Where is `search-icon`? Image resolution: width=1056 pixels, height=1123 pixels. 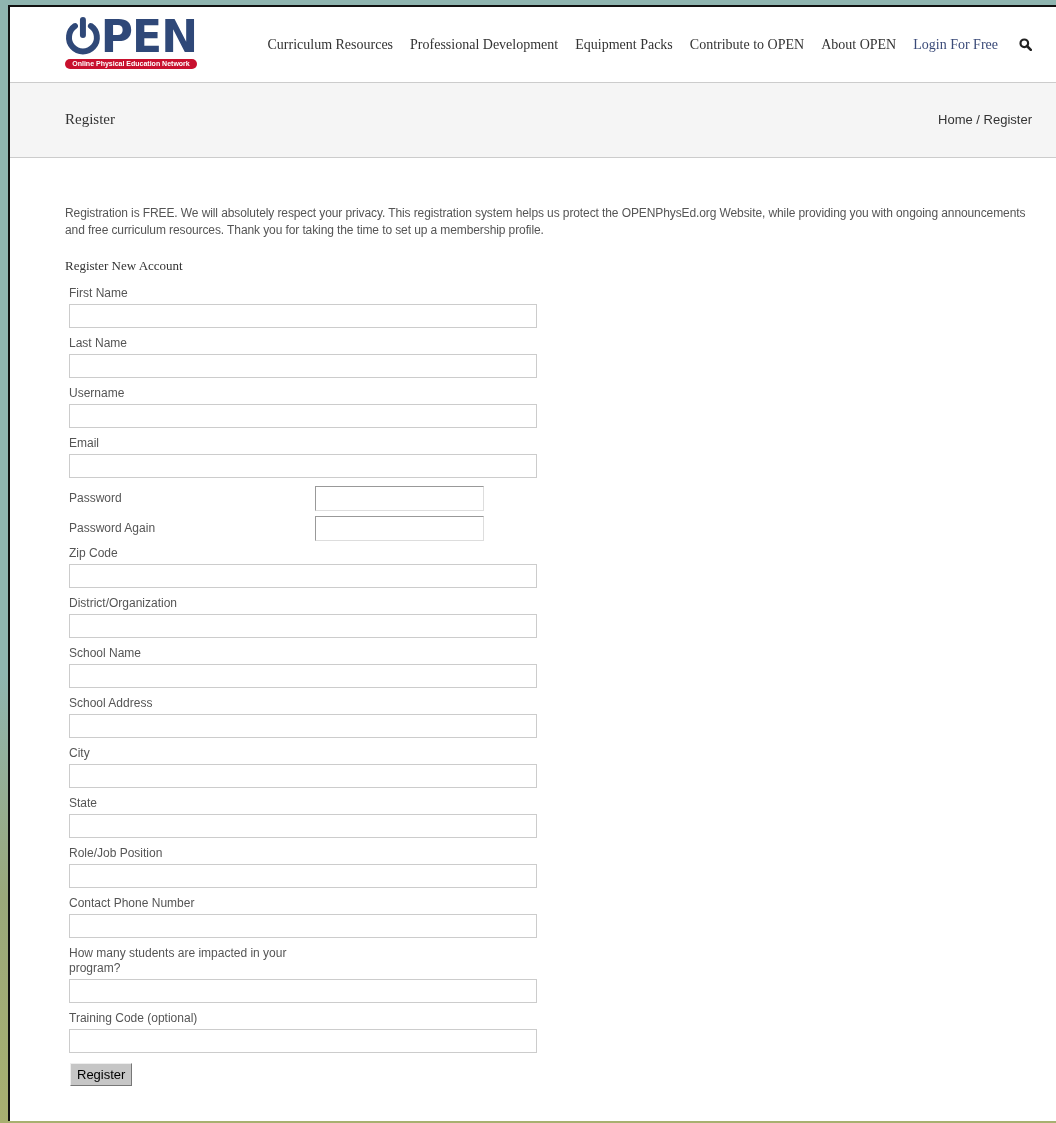 search-icon is located at coordinates (1025, 44).